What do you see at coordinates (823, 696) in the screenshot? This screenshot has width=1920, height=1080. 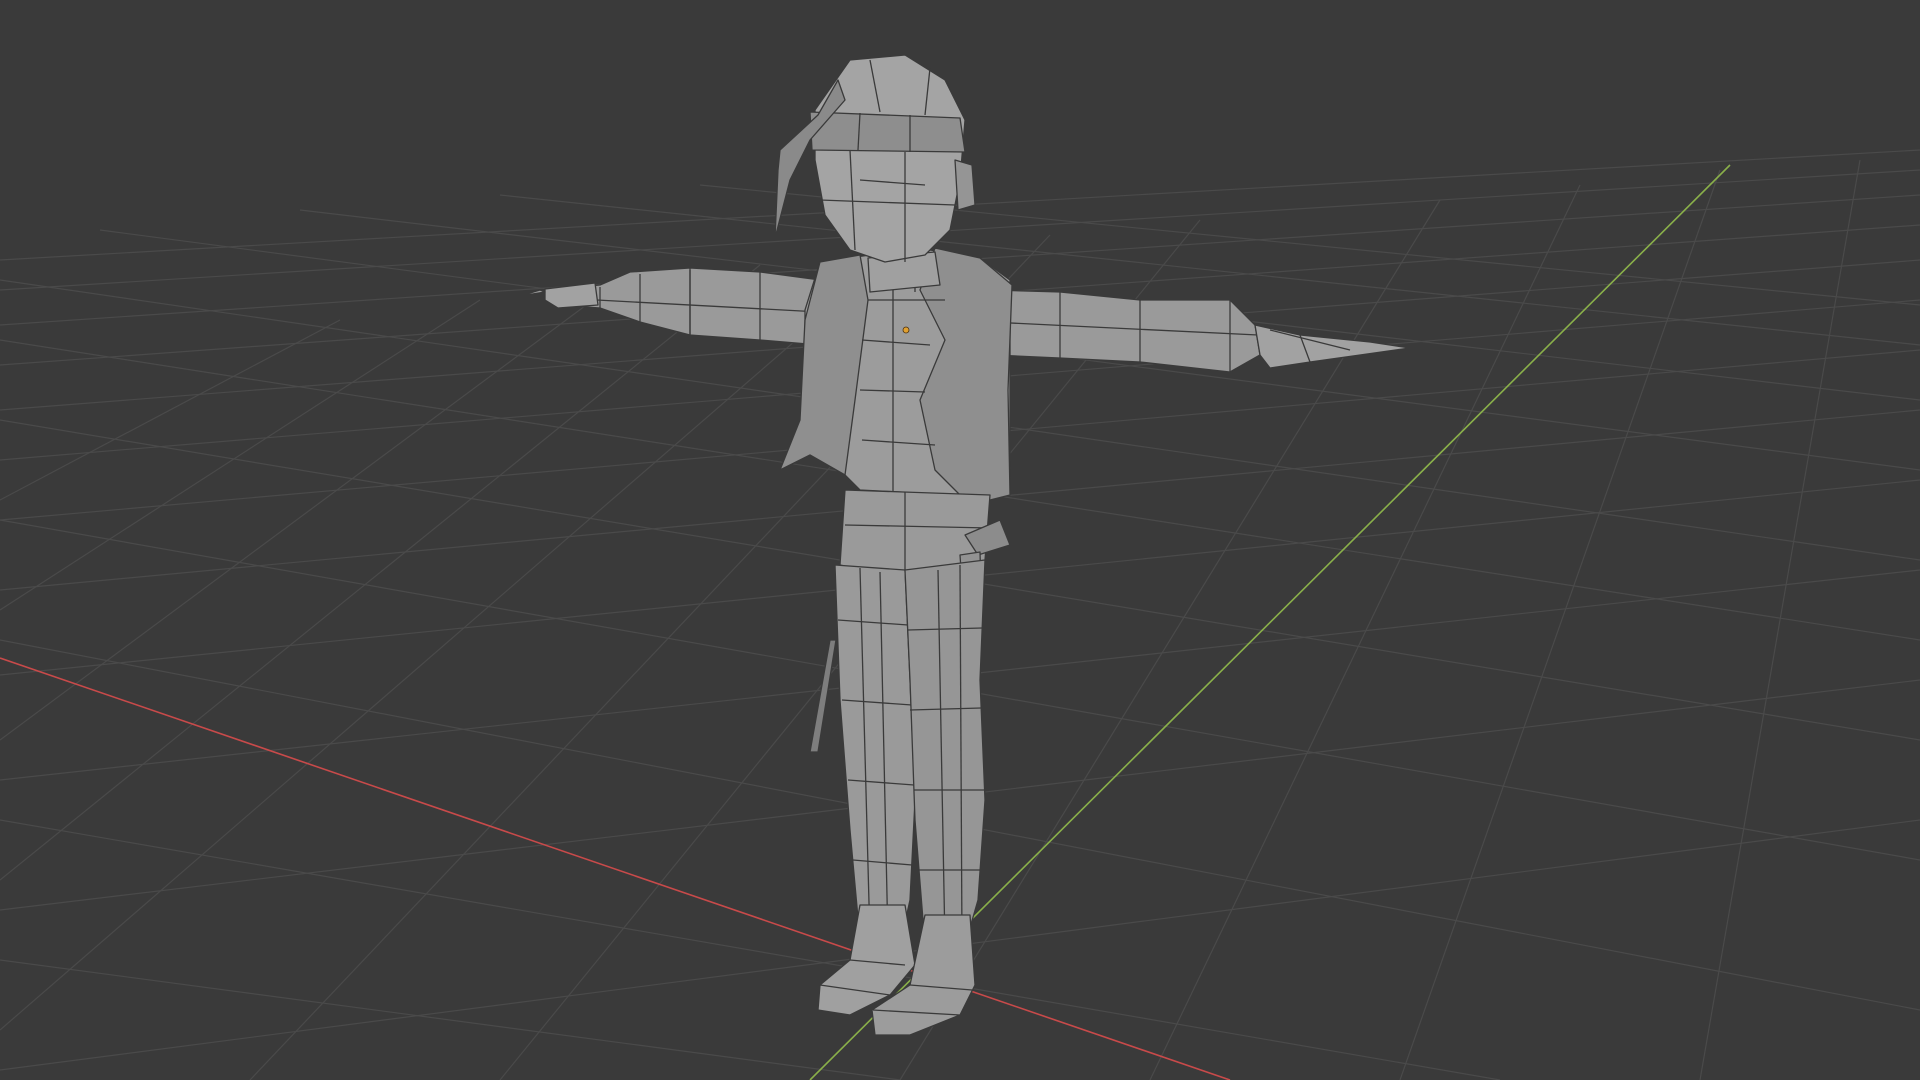 I see `strap` at bounding box center [823, 696].